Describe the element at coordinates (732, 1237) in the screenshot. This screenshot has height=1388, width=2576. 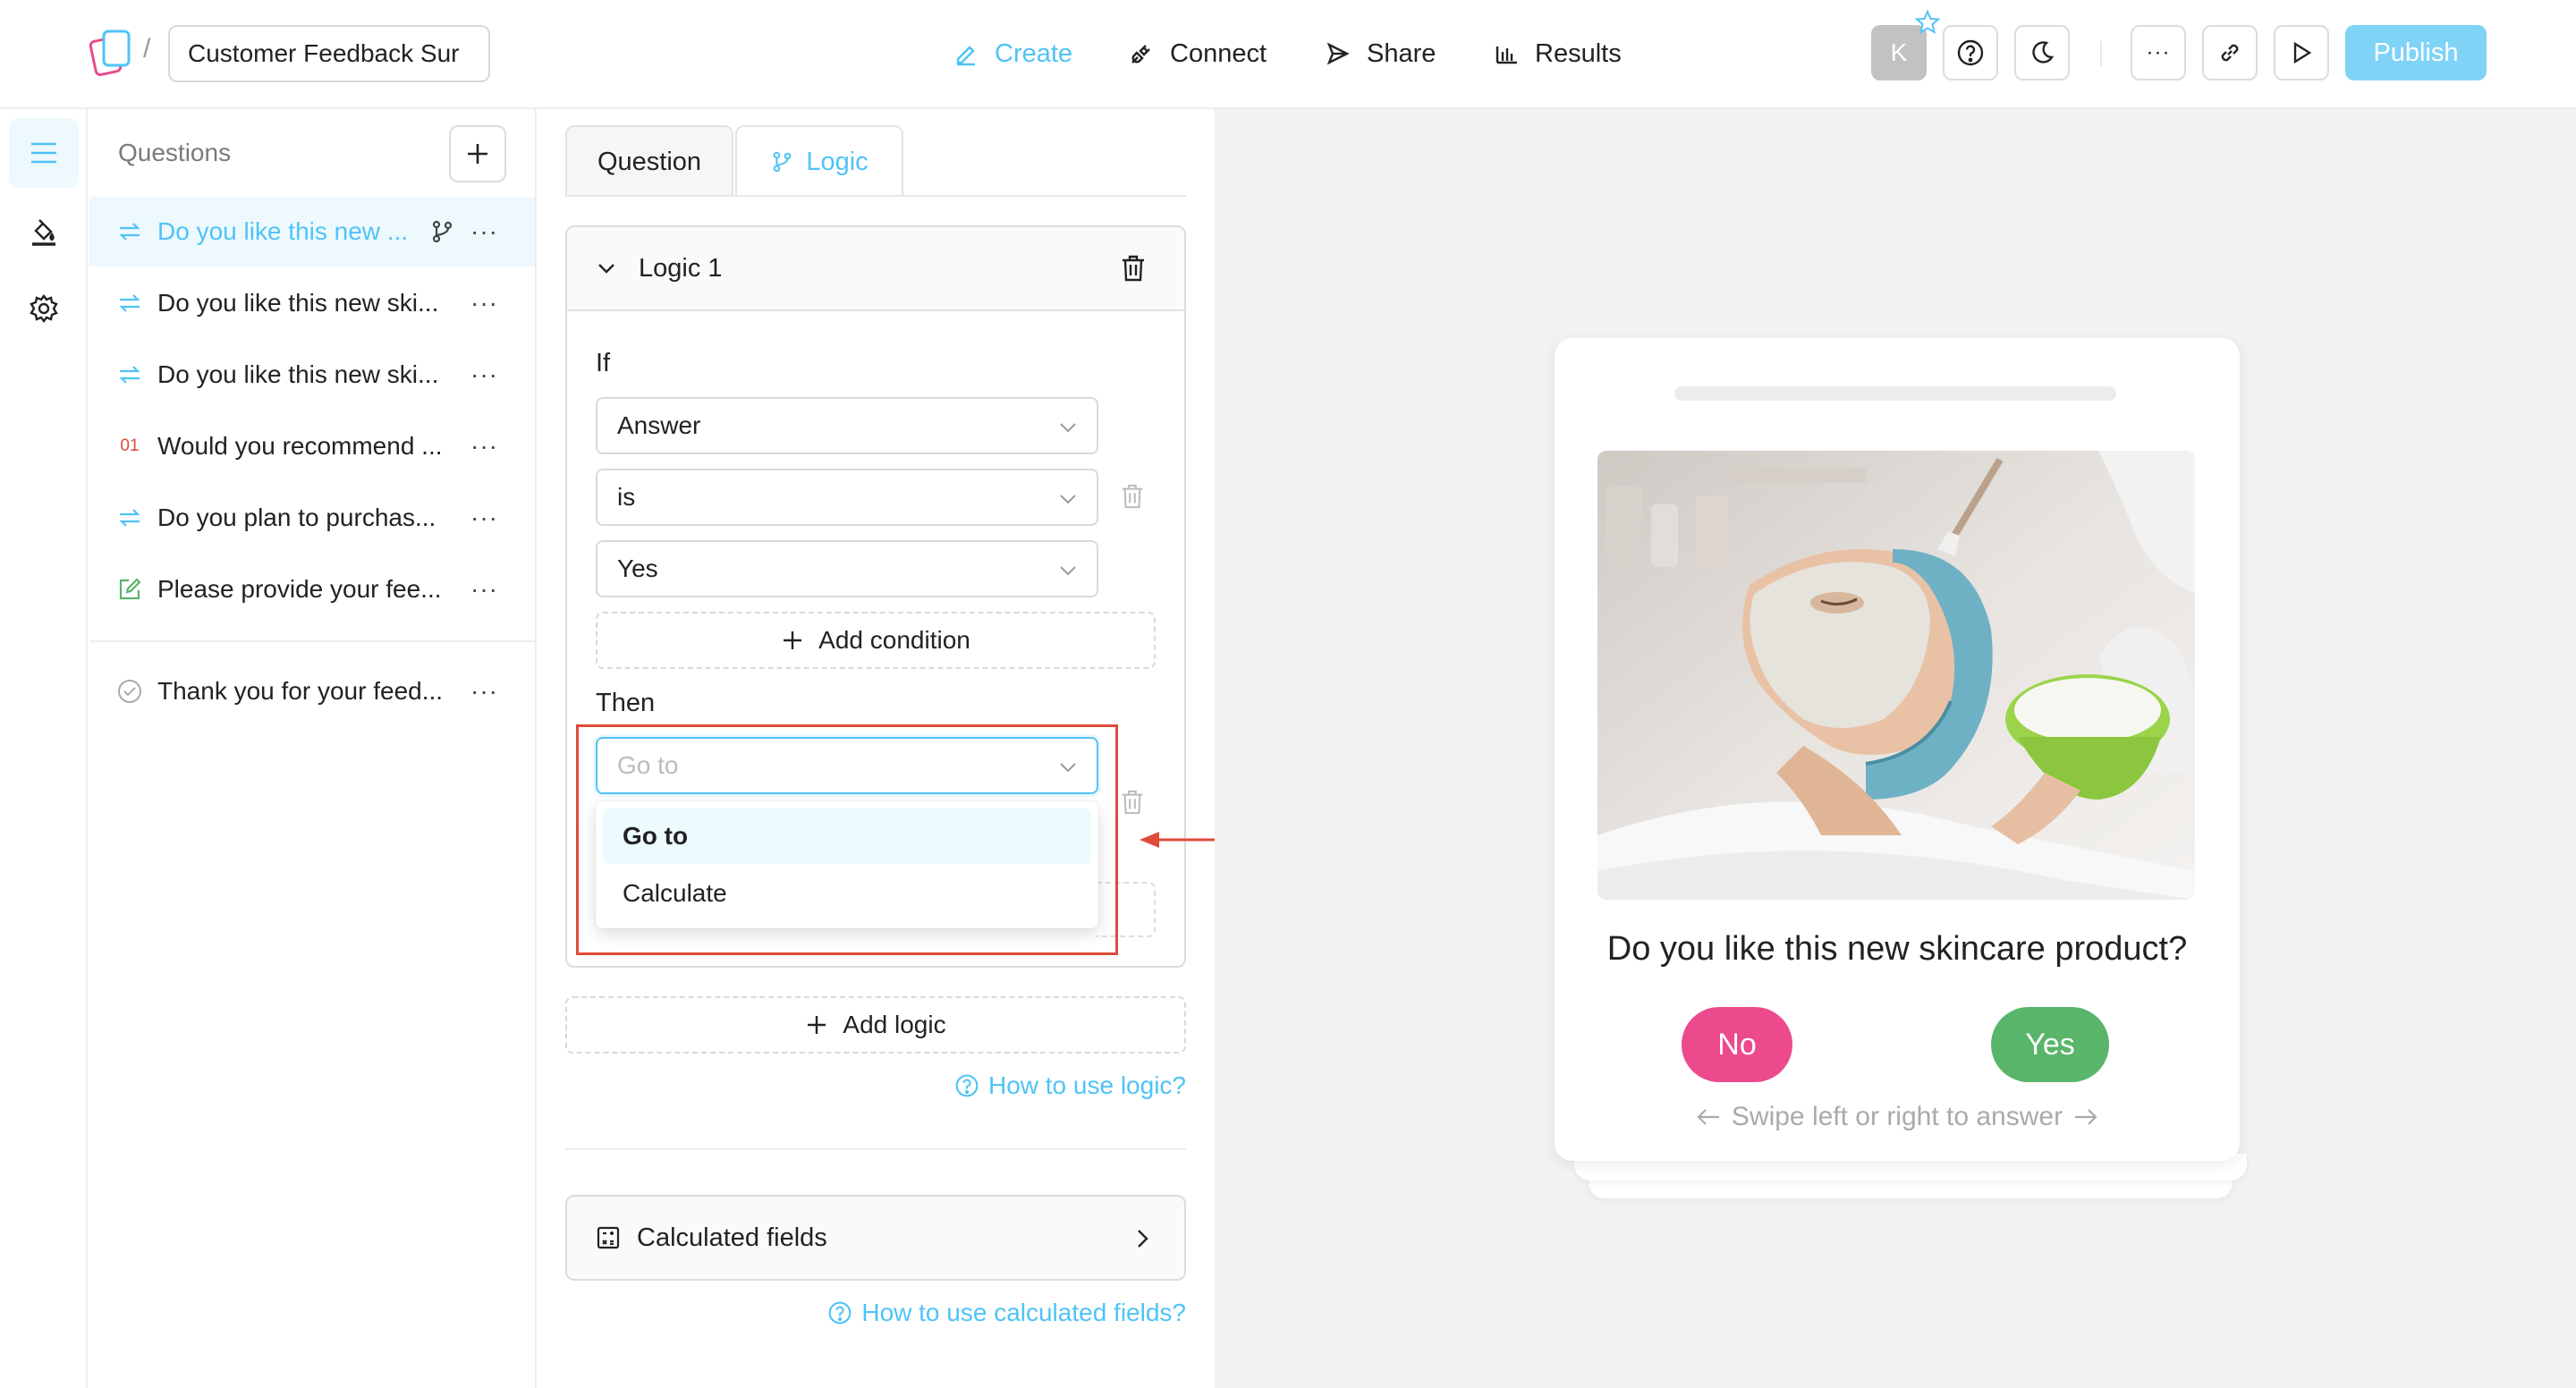
I see `calculated-fields-label: Calculated fields` at that location.